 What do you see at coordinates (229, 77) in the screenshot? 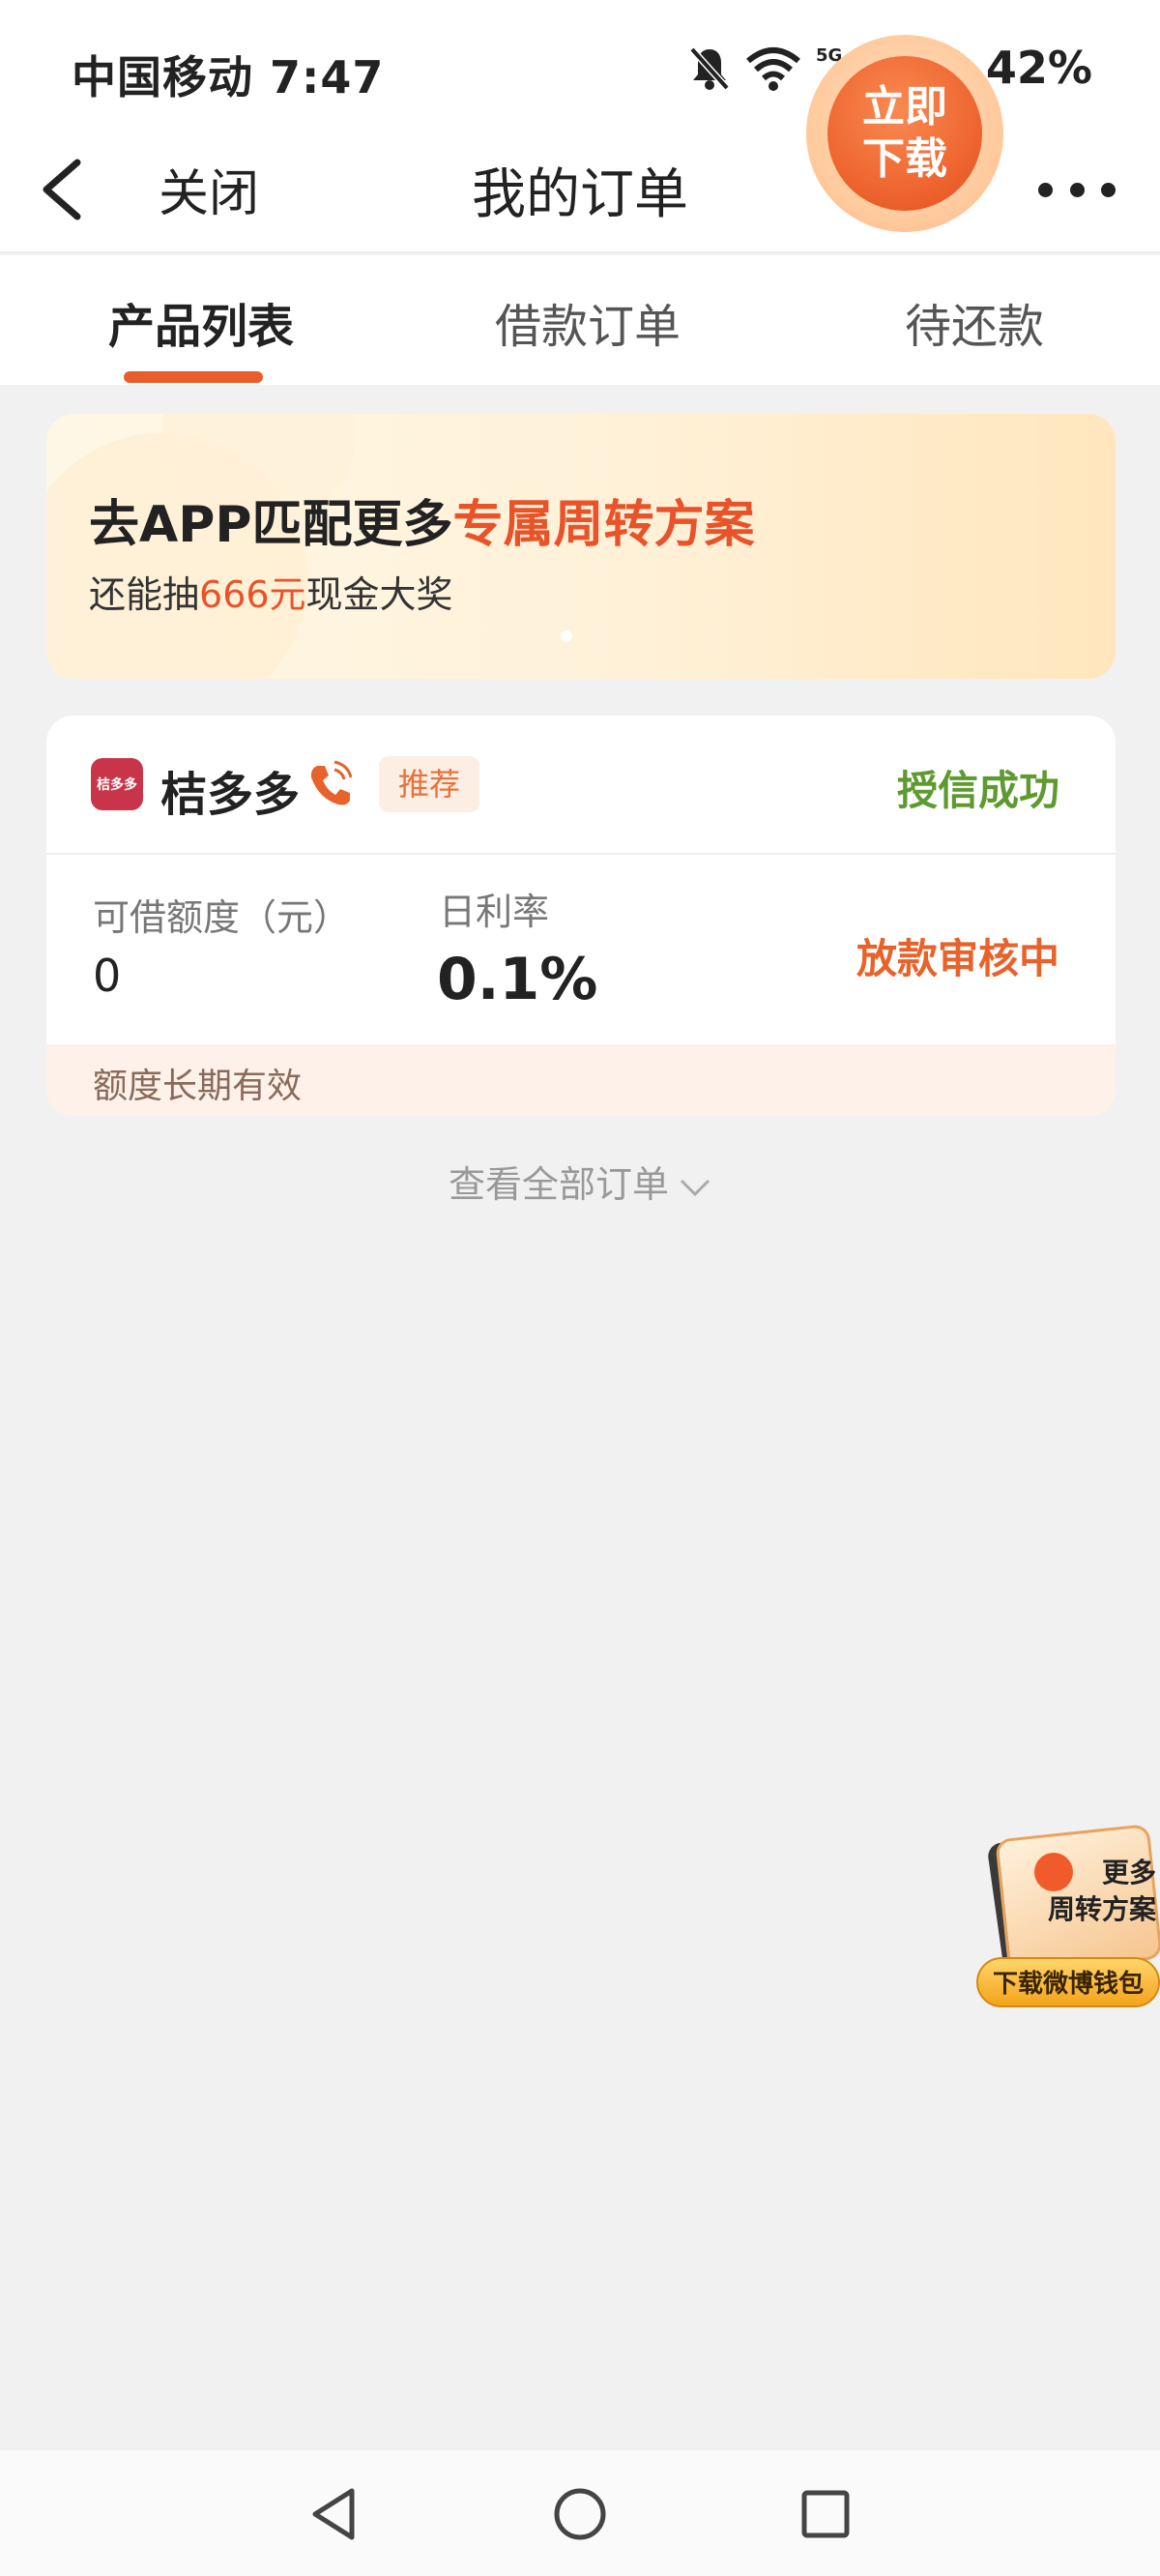
I see `carrier-time: 中国移动 7:47` at bounding box center [229, 77].